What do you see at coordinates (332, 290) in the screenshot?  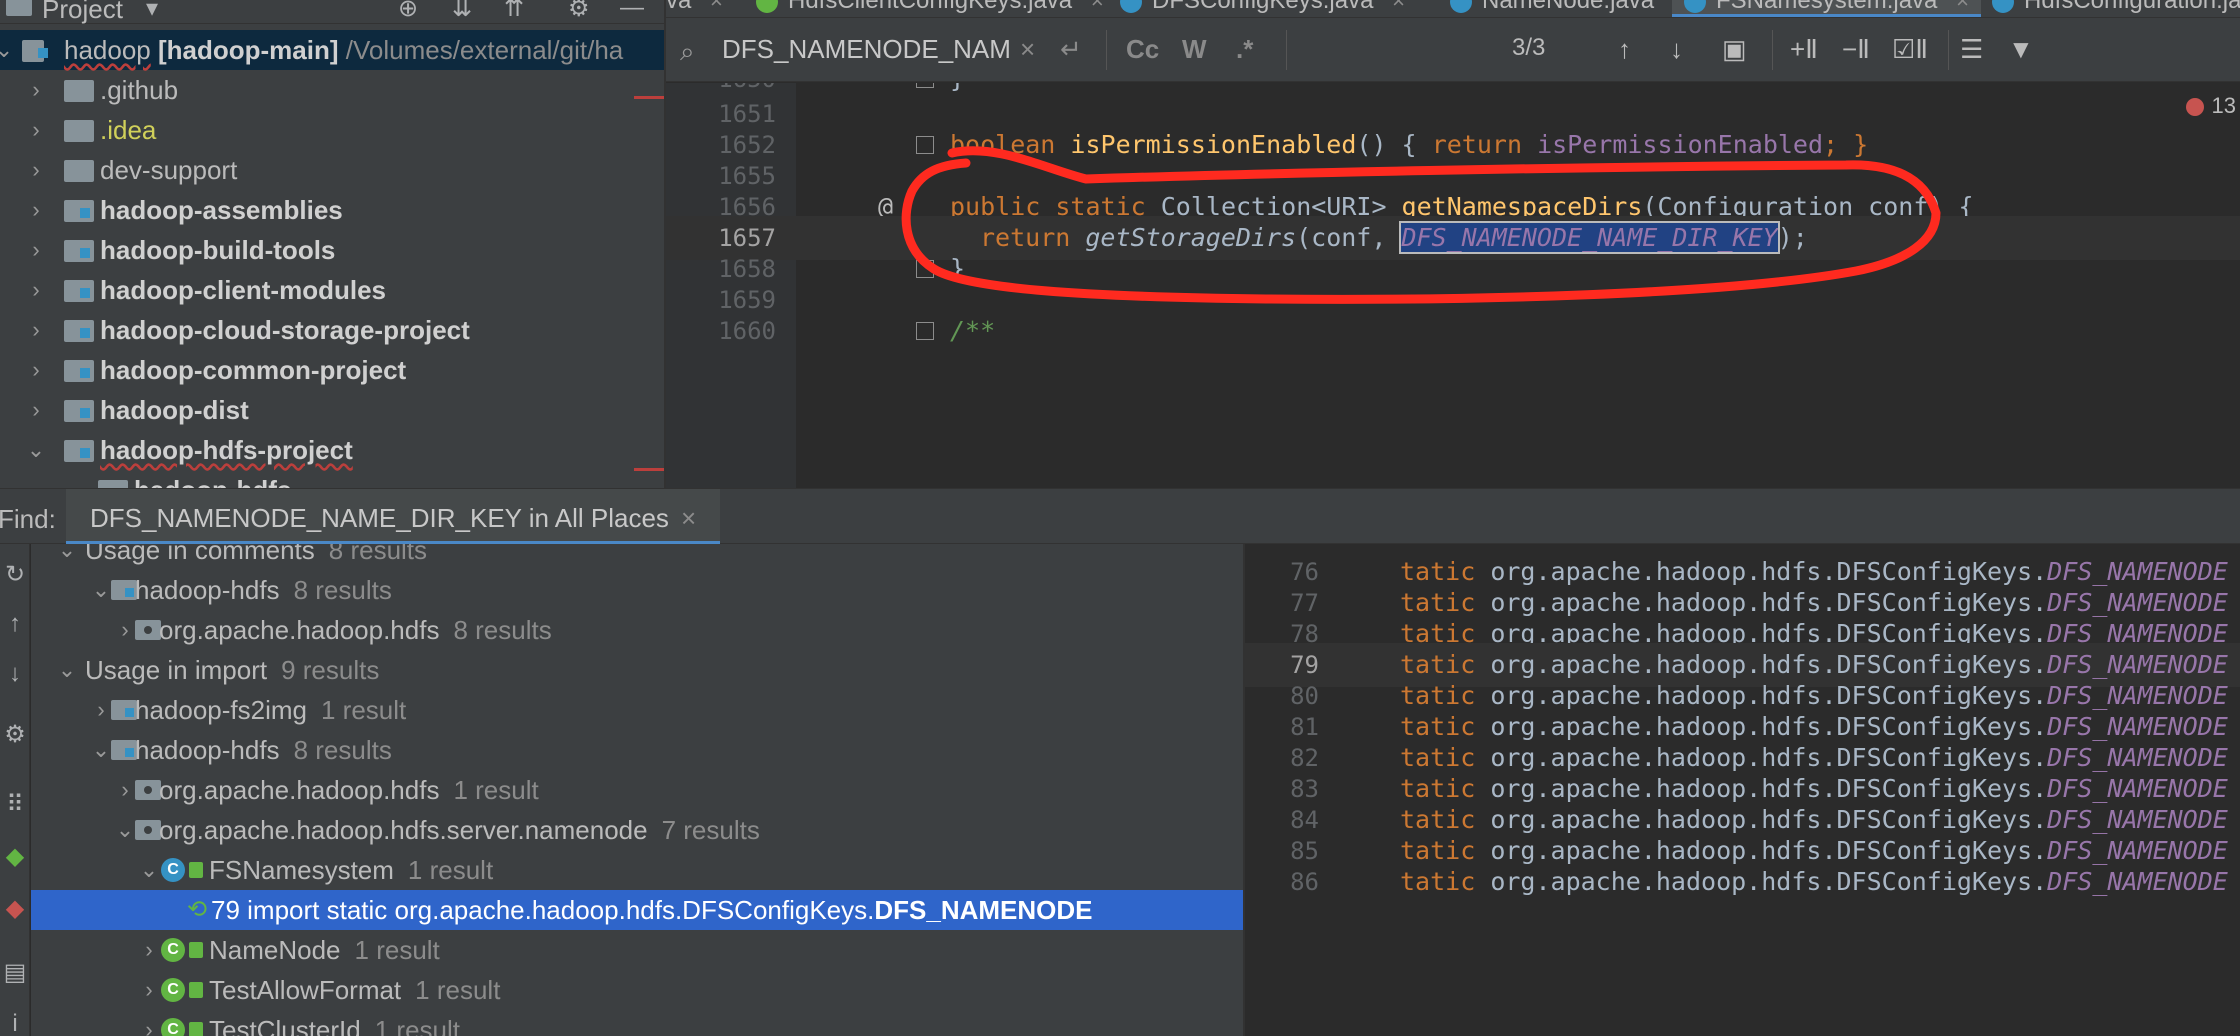 I see `tree-item-hadoop-client-modules: › hadoop-client-modules` at bounding box center [332, 290].